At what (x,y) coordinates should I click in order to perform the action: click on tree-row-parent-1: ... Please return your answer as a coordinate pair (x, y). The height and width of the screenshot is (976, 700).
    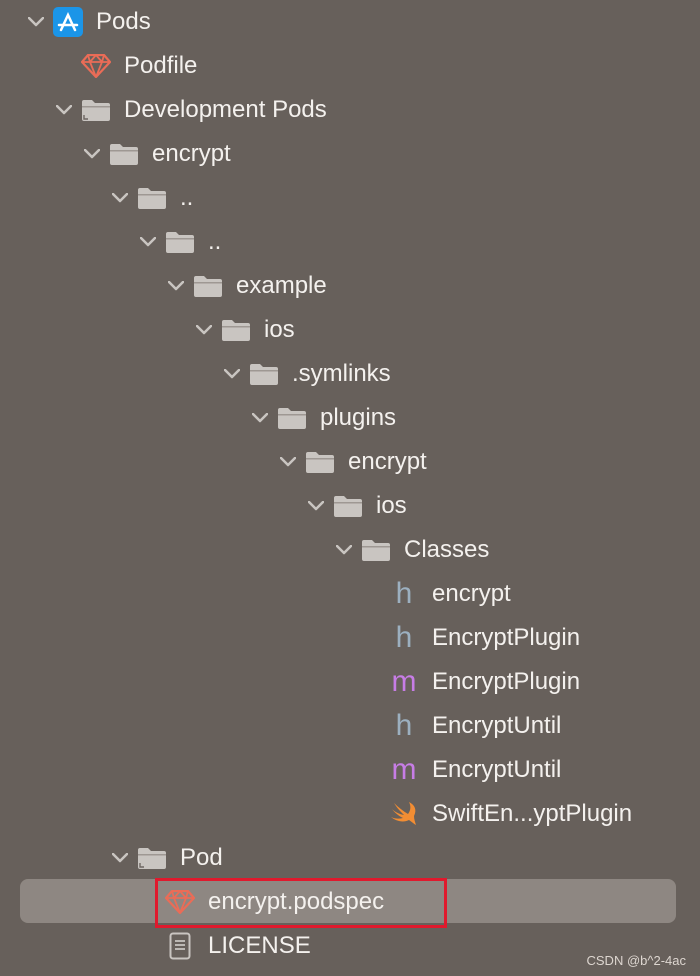
    Looking at the image, I should click on (350, 198).